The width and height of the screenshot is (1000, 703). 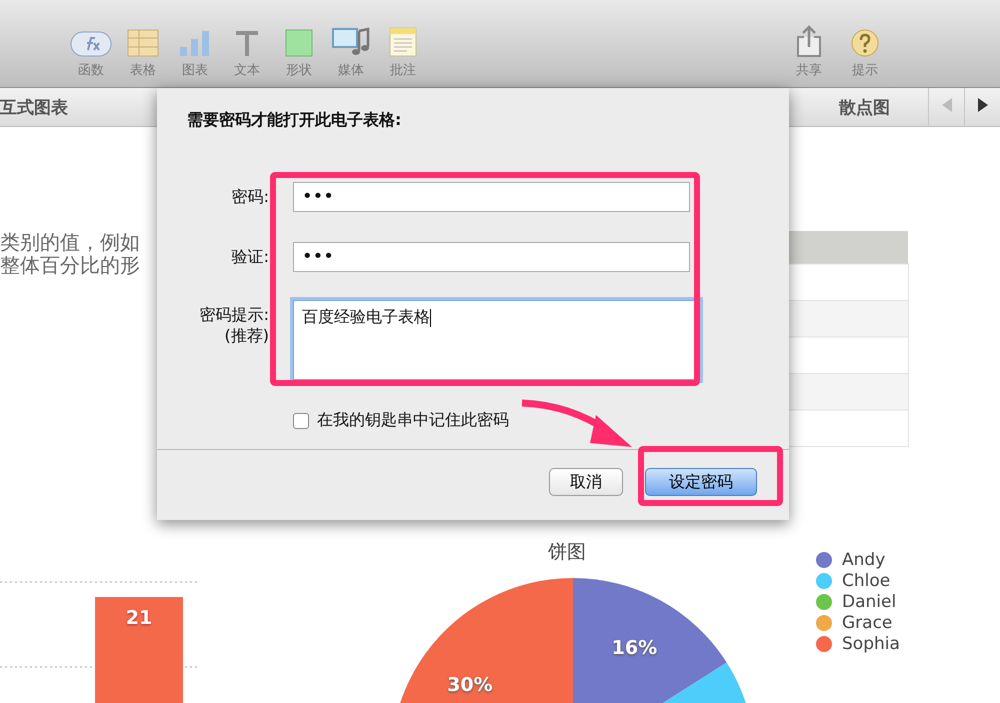 What do you see at coordinates (247, 43) in the screenshot?
I see `text-icon` at bounding box center [247, 43].